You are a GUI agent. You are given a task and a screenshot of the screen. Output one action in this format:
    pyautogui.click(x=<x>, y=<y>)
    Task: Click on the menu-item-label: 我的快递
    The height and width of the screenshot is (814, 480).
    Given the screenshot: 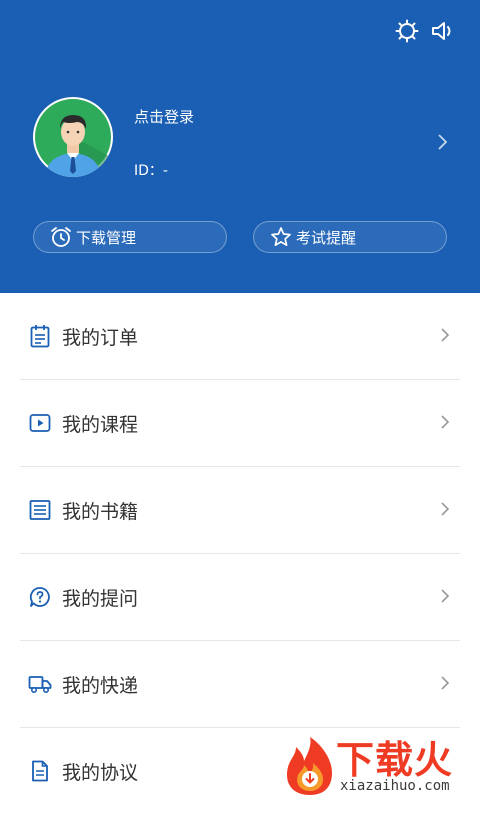 What is the action you would take?
    pyautogui.click(x=100, y=685)
    